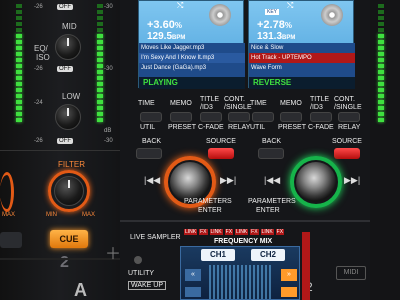 Image resolution: width=400 pixels, height=300 pixels. What do you see at coordinates (80, 290) in the screenshot?
I see `deck-letter: A` at bounding box center [80, 290].